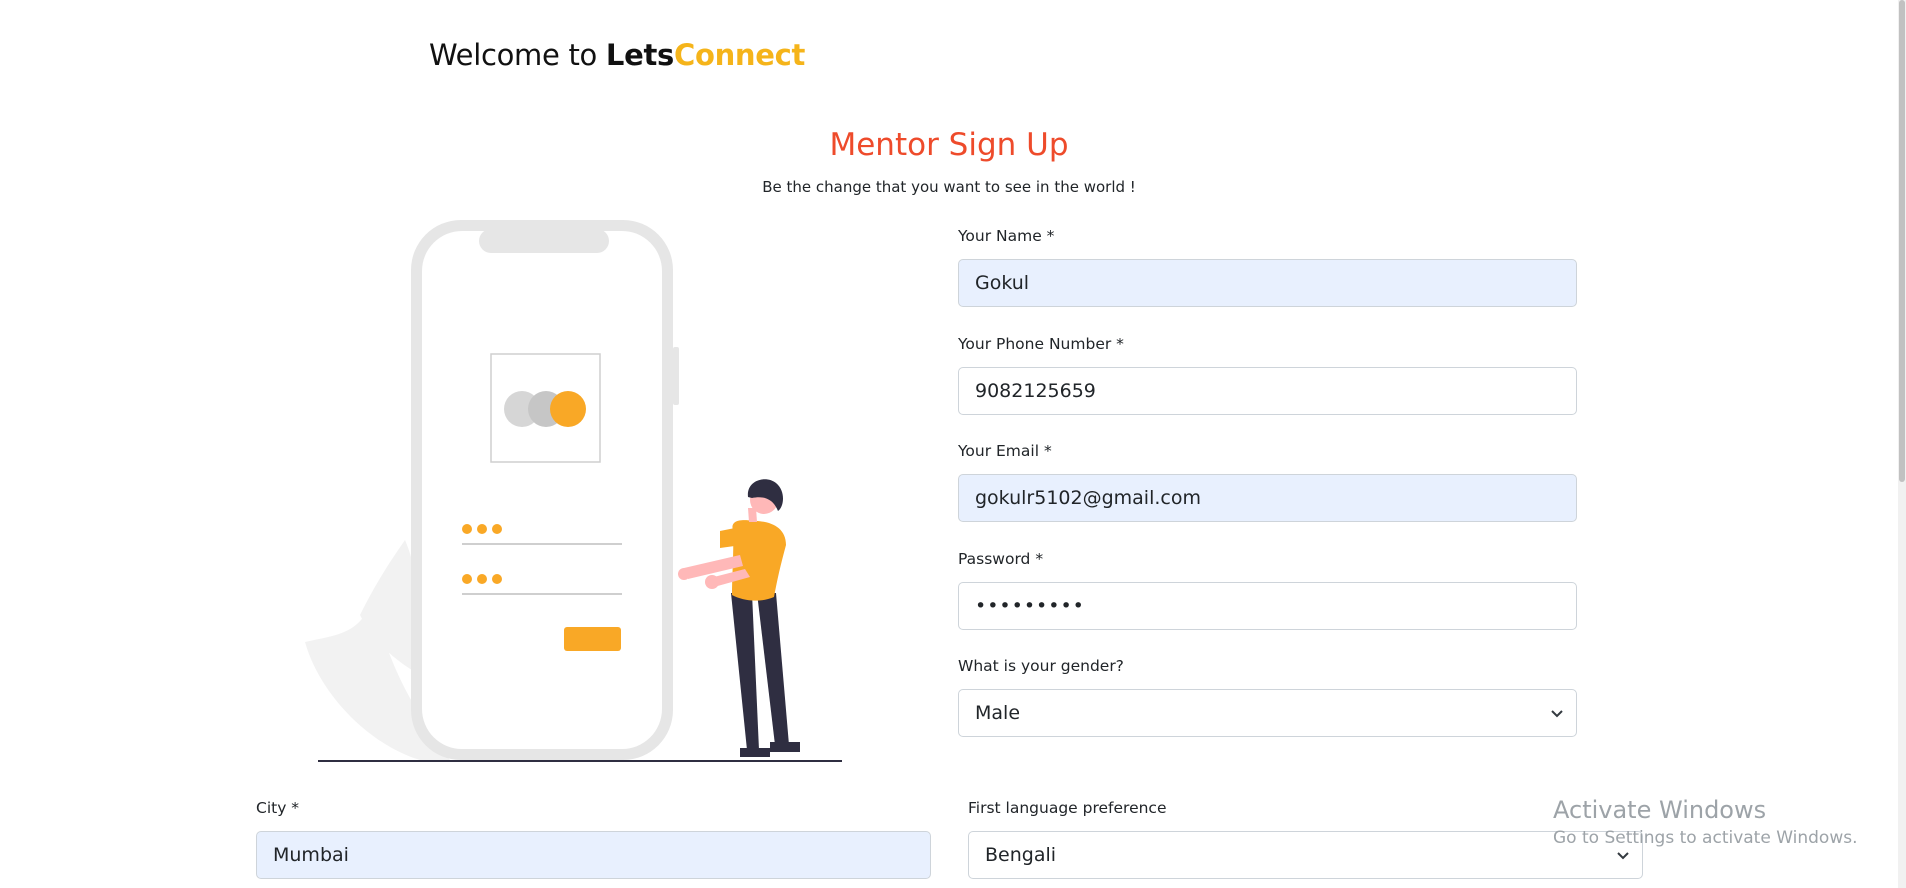  Describe the element at coordinates (1705, 838) in the screenshot. I see `watermark-line2: Go to Settings to activate Windows.` at that location.